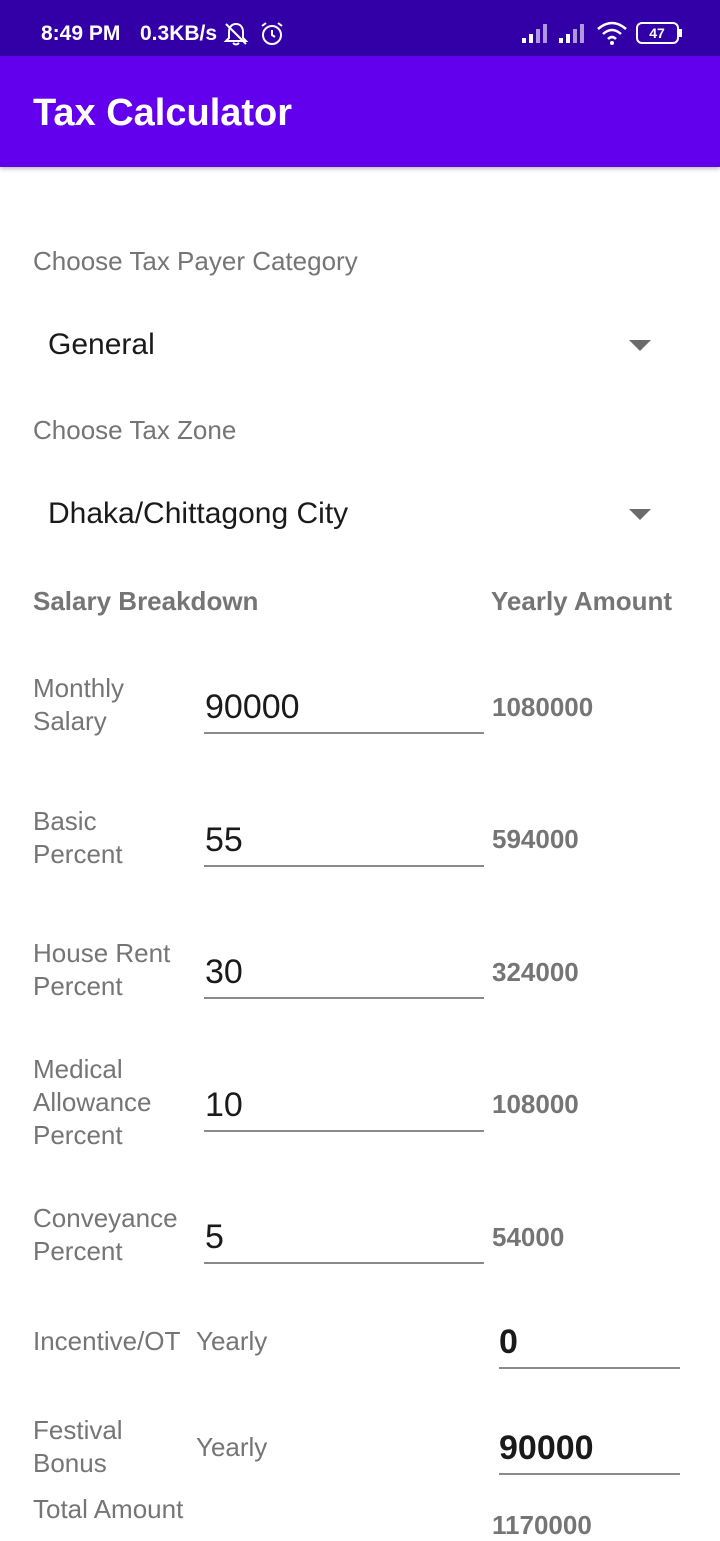  I want to click on monthly-salary-label: Monthly Salary, so click(78, 705).